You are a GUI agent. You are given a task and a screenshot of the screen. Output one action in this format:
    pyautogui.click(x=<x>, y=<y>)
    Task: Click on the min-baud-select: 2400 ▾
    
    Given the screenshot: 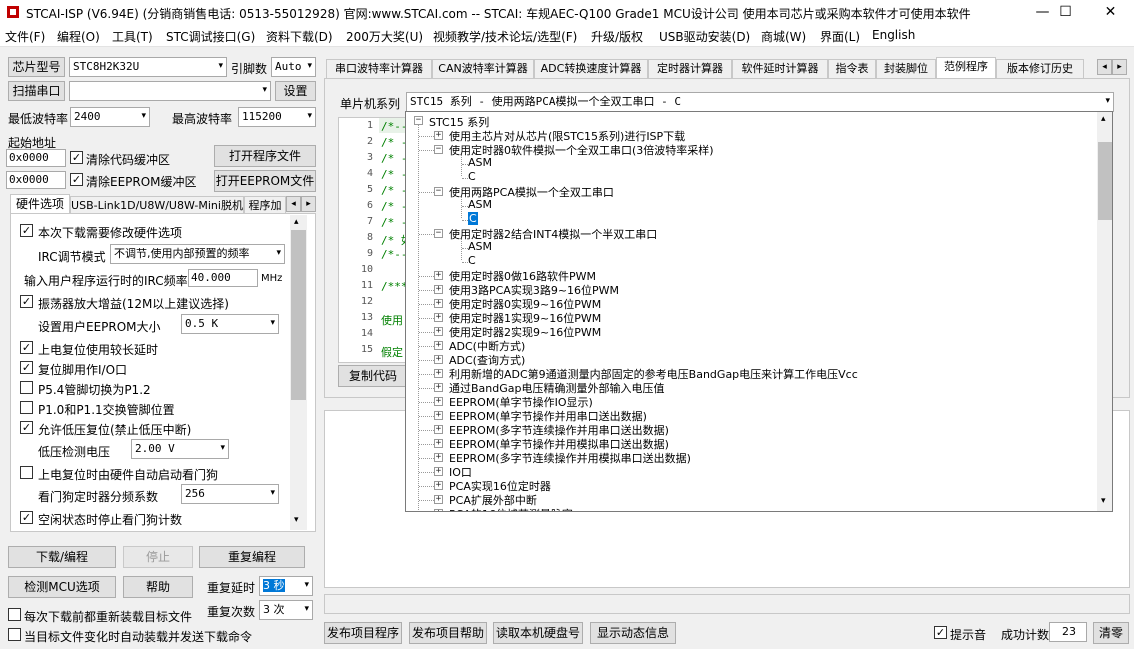 What is the action you would take?
    pyautogui.click(x=110, y=117)
    